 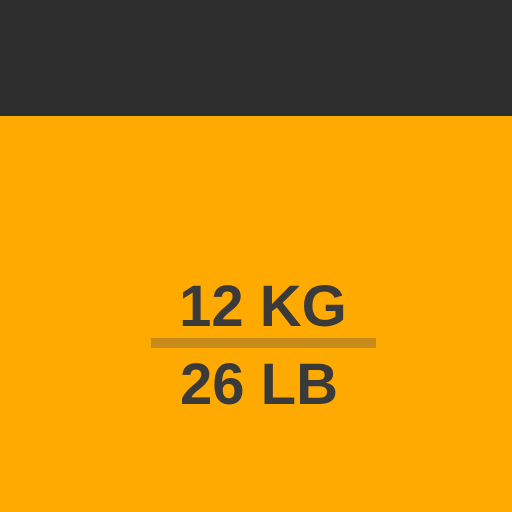 I want to click on pound-value: 26 LB, so click(x=259, y=384).